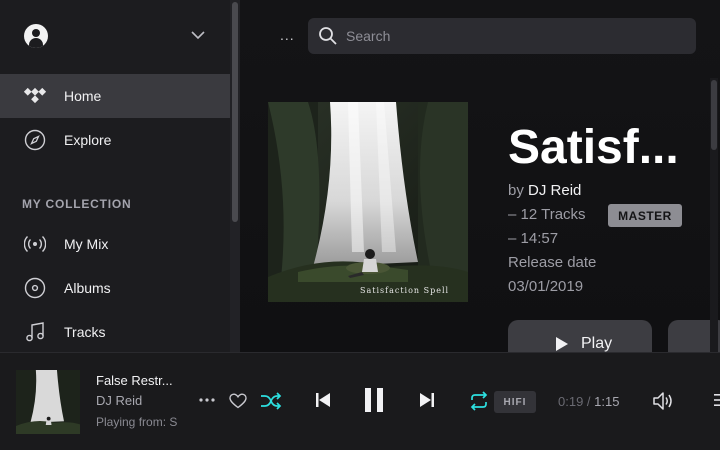 This screenshot has height=450, width=720. What do you see at coordinates (85, 332) in the screenshot?
I see `sidebar-item-label: Tracks` at bounding box center [85, 332].